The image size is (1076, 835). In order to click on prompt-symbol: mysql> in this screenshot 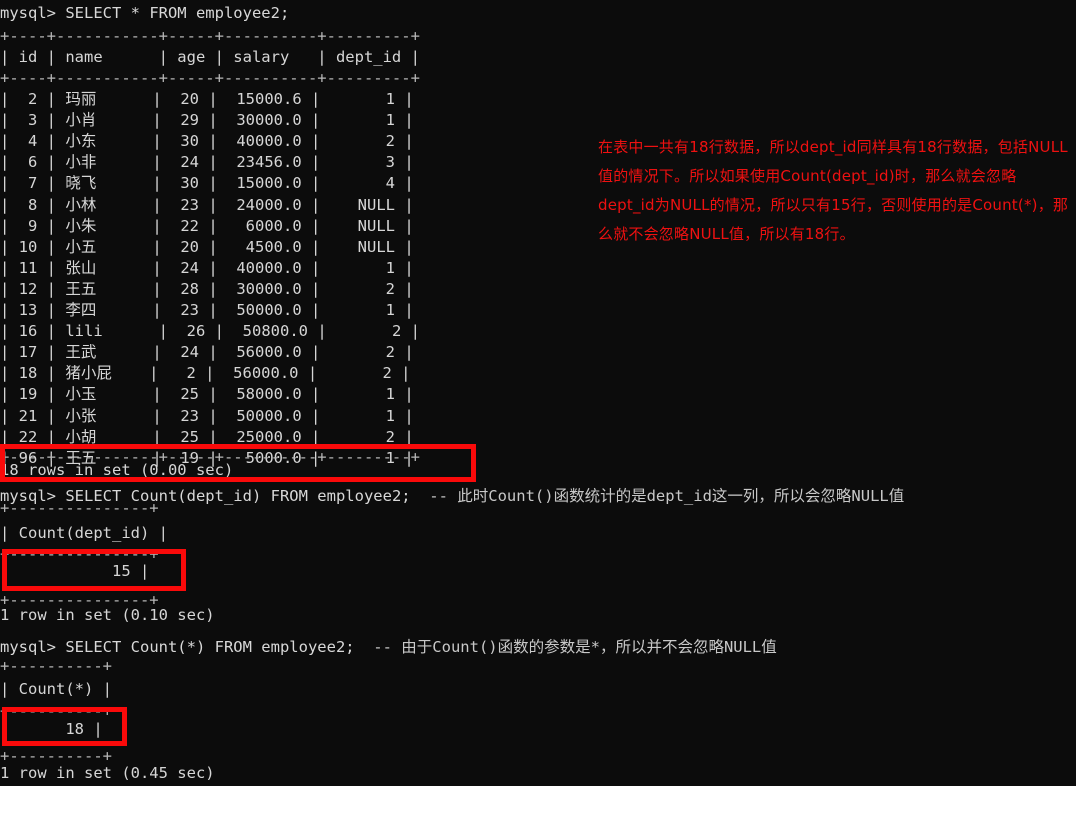, I will do `click(33, 13)`.